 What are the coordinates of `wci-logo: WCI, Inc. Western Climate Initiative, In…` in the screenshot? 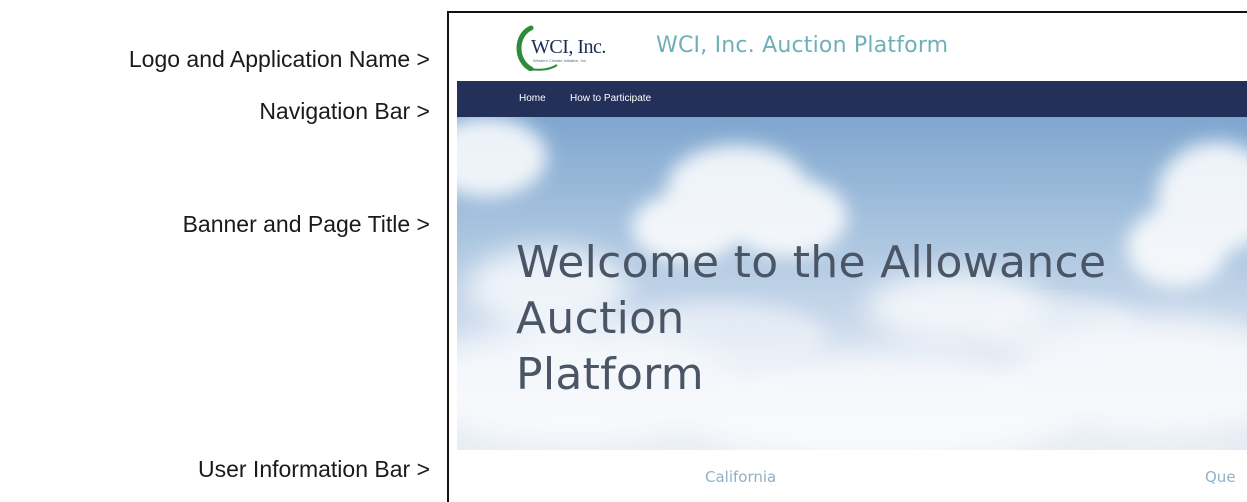 It's located at (561, 48).